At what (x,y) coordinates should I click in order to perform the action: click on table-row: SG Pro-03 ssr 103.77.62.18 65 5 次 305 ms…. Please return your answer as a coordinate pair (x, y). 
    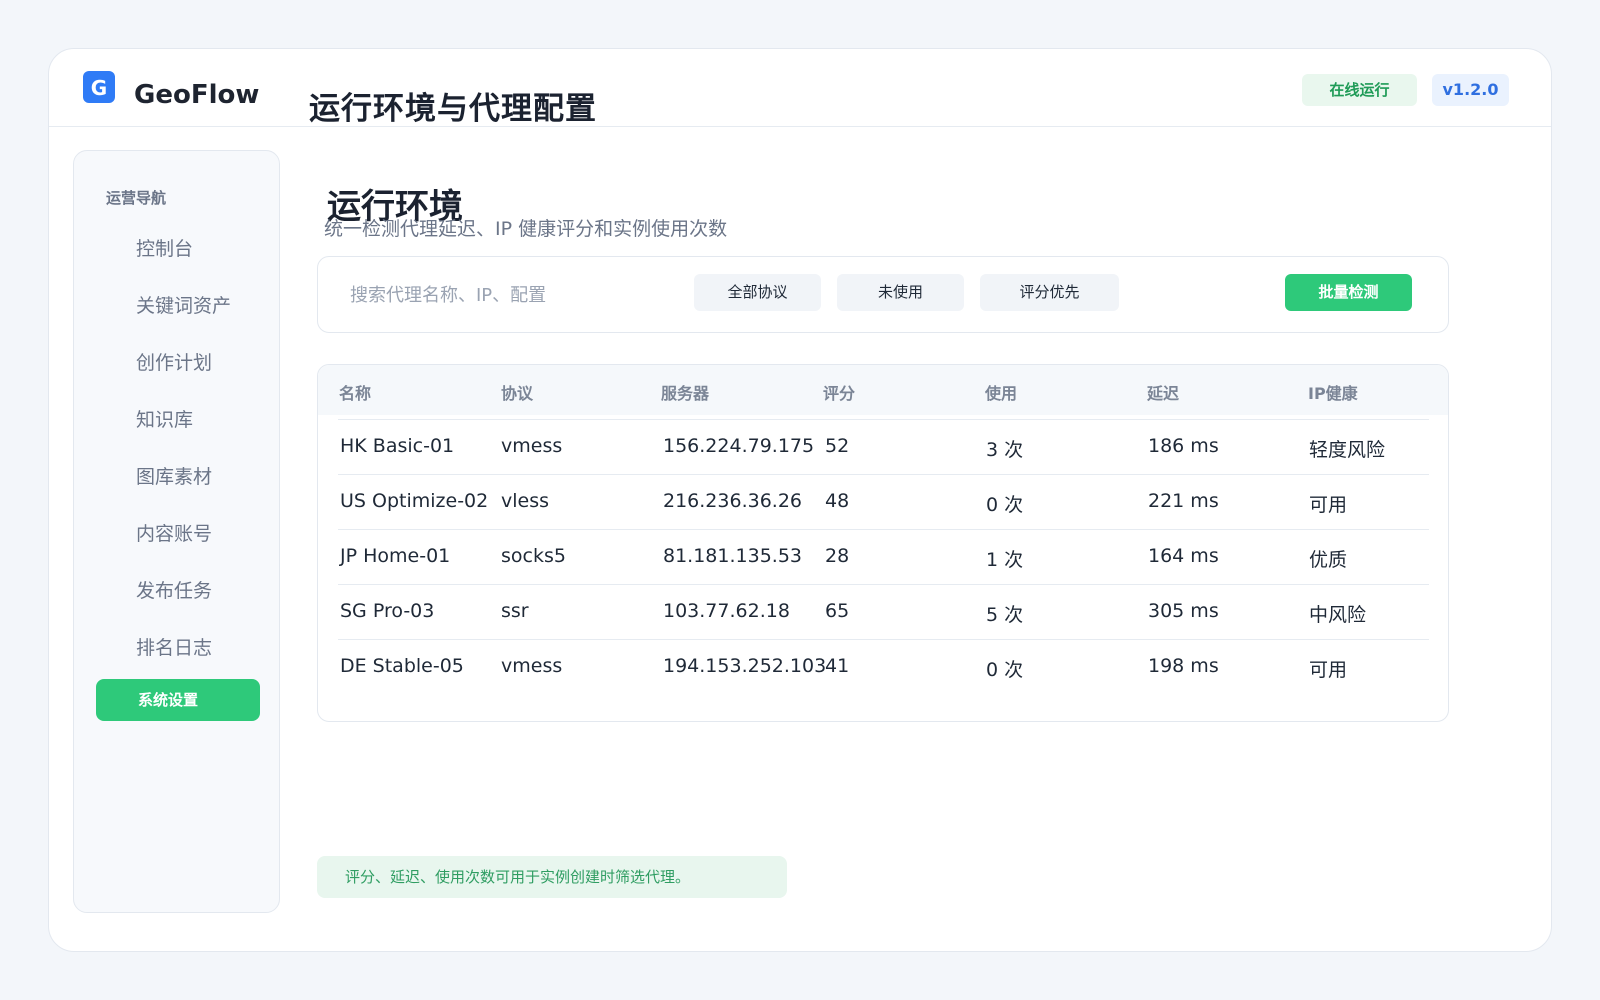
    Looking at the image, I should click on (883, 612).